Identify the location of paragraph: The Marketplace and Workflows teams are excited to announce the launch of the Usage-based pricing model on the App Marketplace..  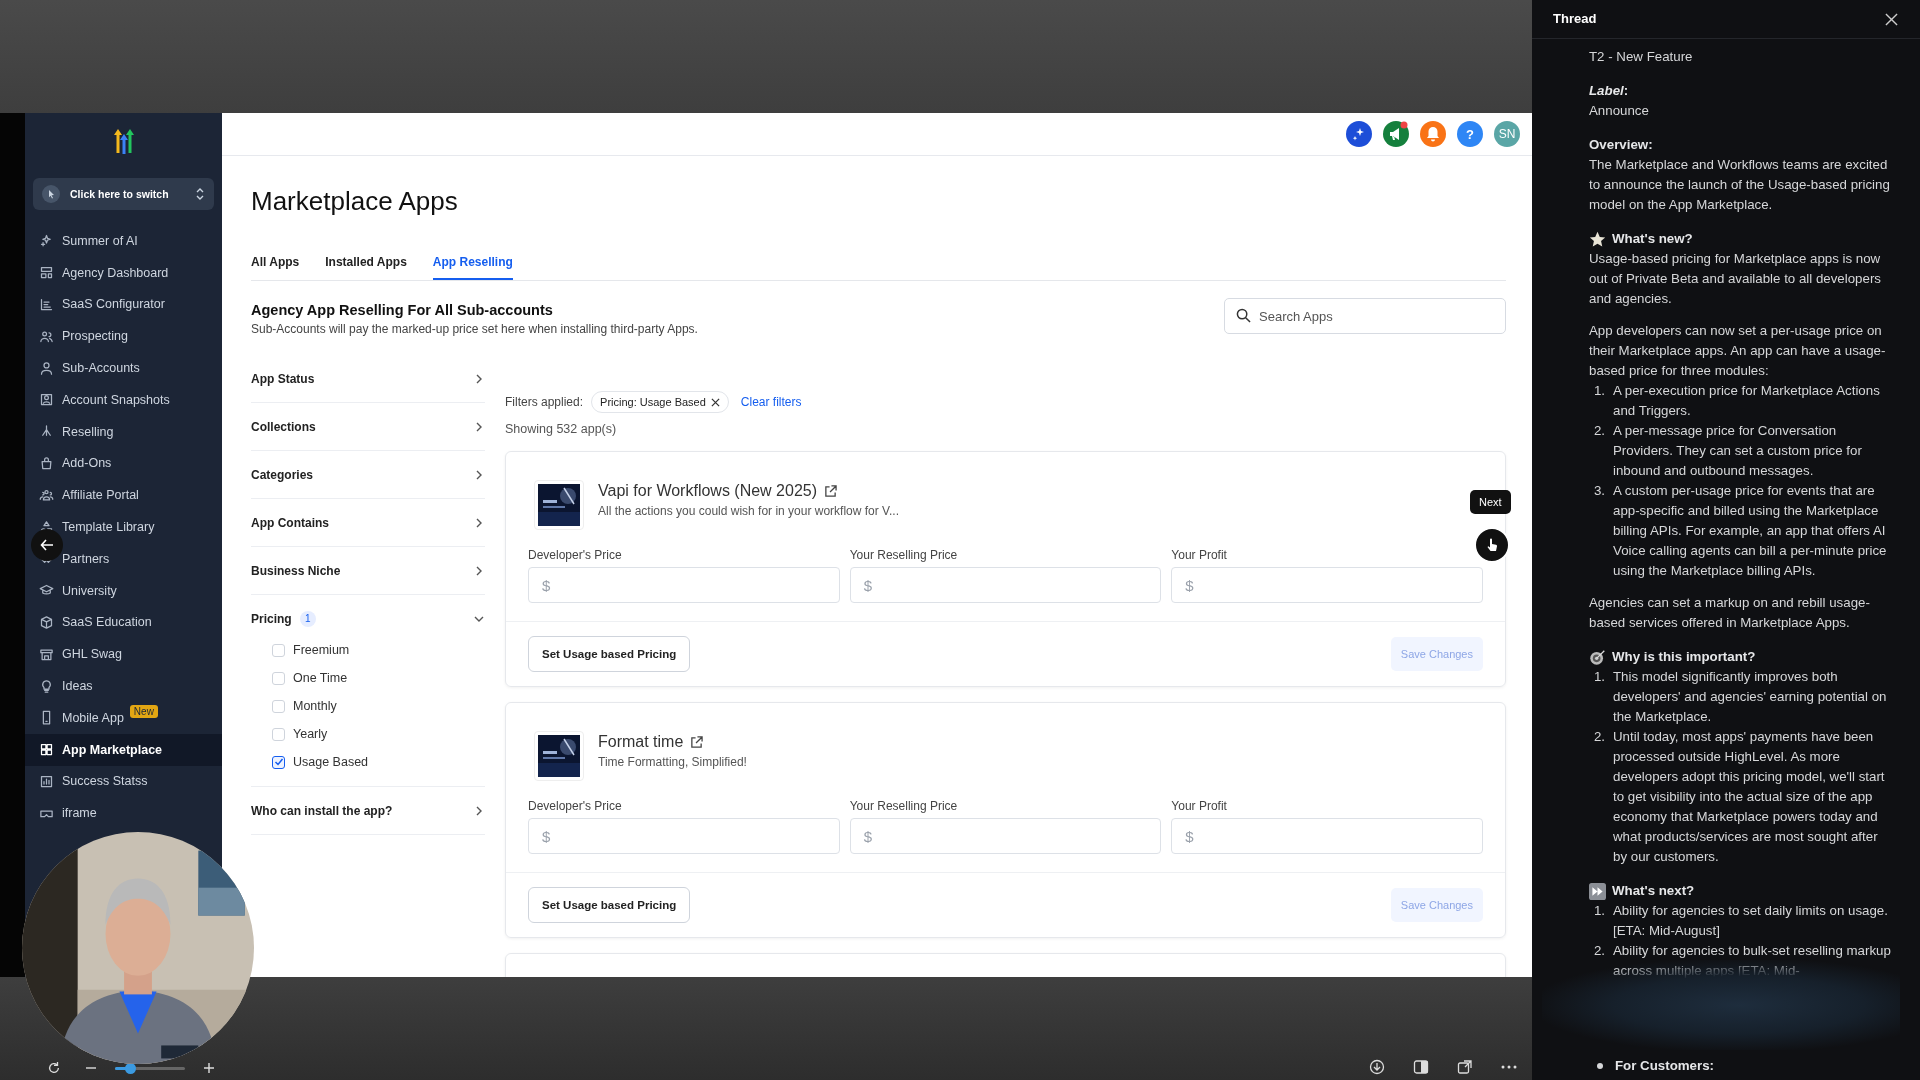
(1740, 185).